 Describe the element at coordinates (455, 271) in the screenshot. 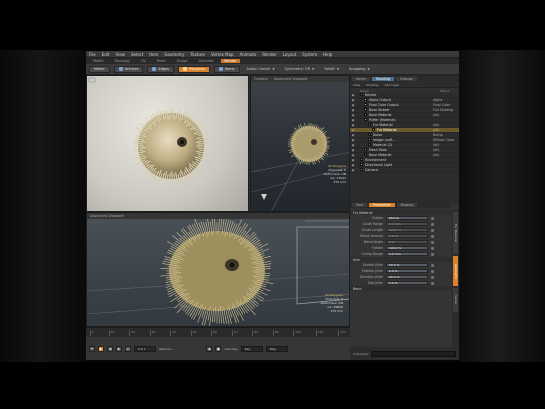

I see `side-tab-geometry: Geometry` at that location.